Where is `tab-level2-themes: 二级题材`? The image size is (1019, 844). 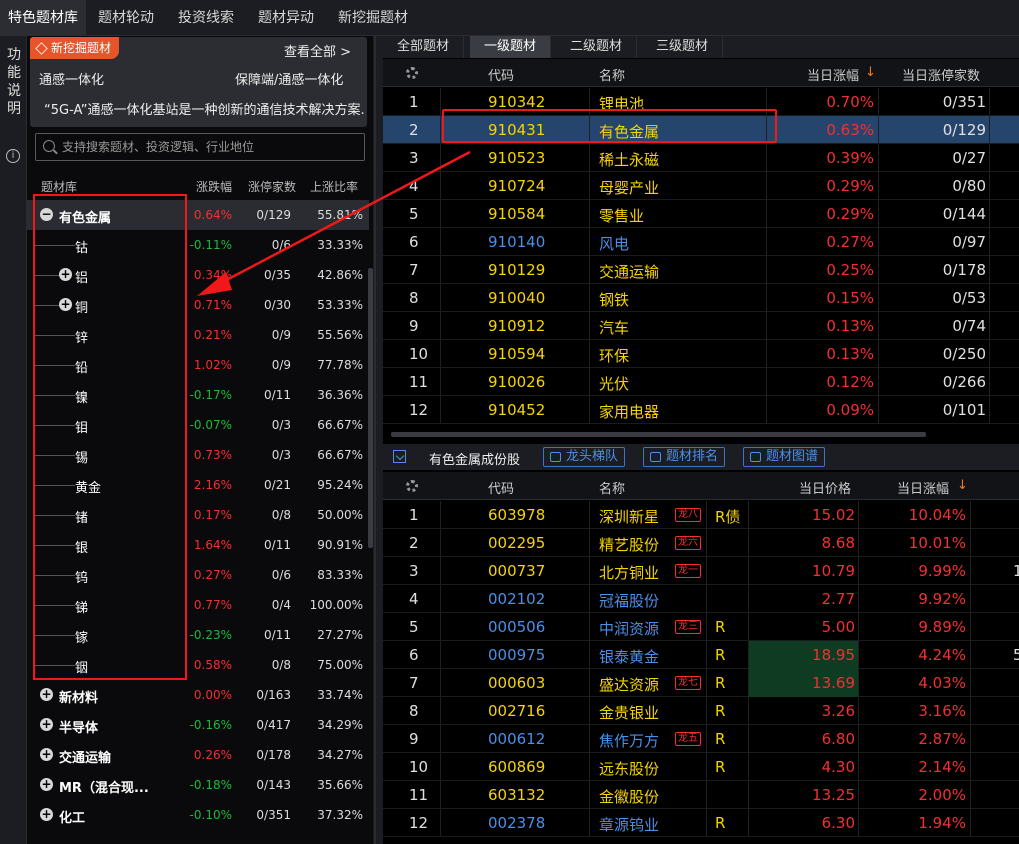
tab-level2-themes: 二级题材 is located at coordinates (597, 47).